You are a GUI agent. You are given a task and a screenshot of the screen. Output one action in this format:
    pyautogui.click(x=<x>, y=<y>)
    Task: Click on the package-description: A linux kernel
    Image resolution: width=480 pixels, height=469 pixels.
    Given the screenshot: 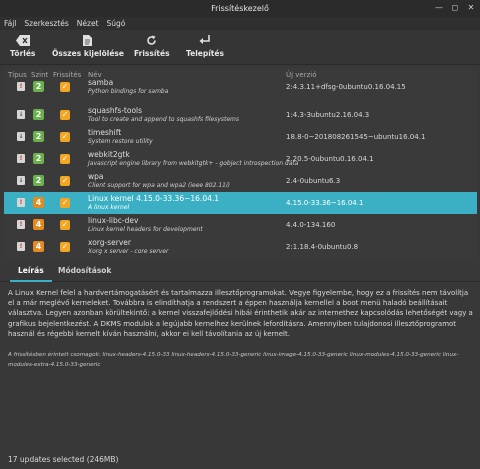 What is the action you would take?
    pyautogui.click(x=109, y=207)
    